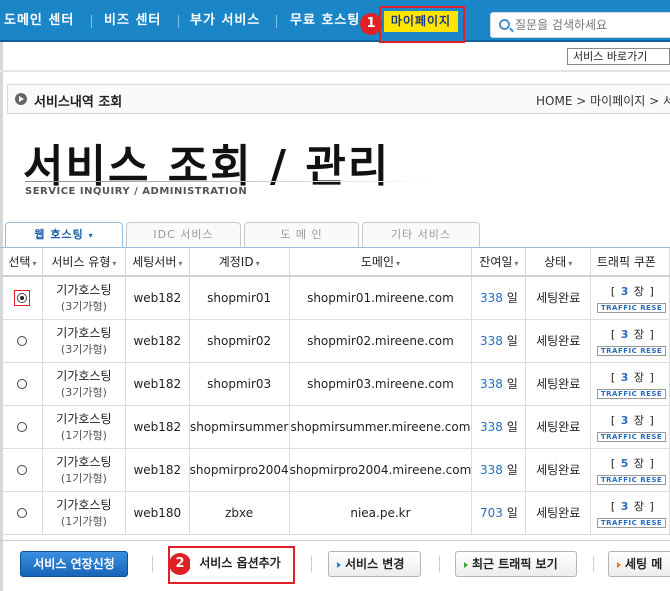 The image size is (670, 591). What do you see at coordinates (301, 235) in the screenshot?
I see `tab-domain: 도 메 인` at bounding box center [301, 235].